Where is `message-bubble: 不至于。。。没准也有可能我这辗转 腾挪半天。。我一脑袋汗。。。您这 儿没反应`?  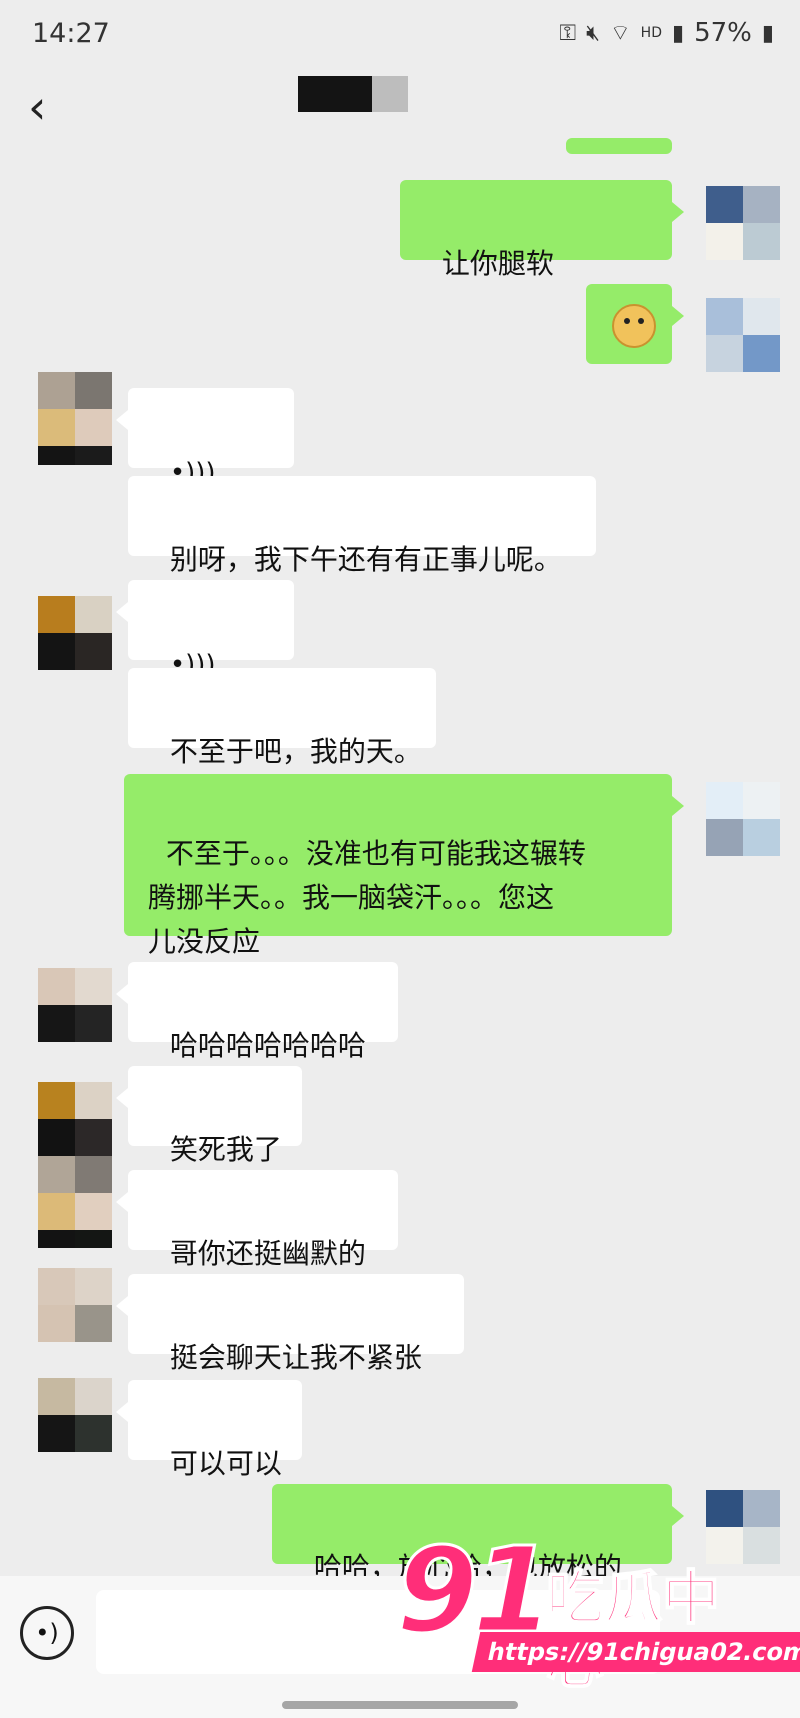
message-bubble: 不至于。。。没准也有可能我这辗转 腾挪半天。。我一脑袋汗。。。您这 儿没反应 is located at coordinates (404, 866).